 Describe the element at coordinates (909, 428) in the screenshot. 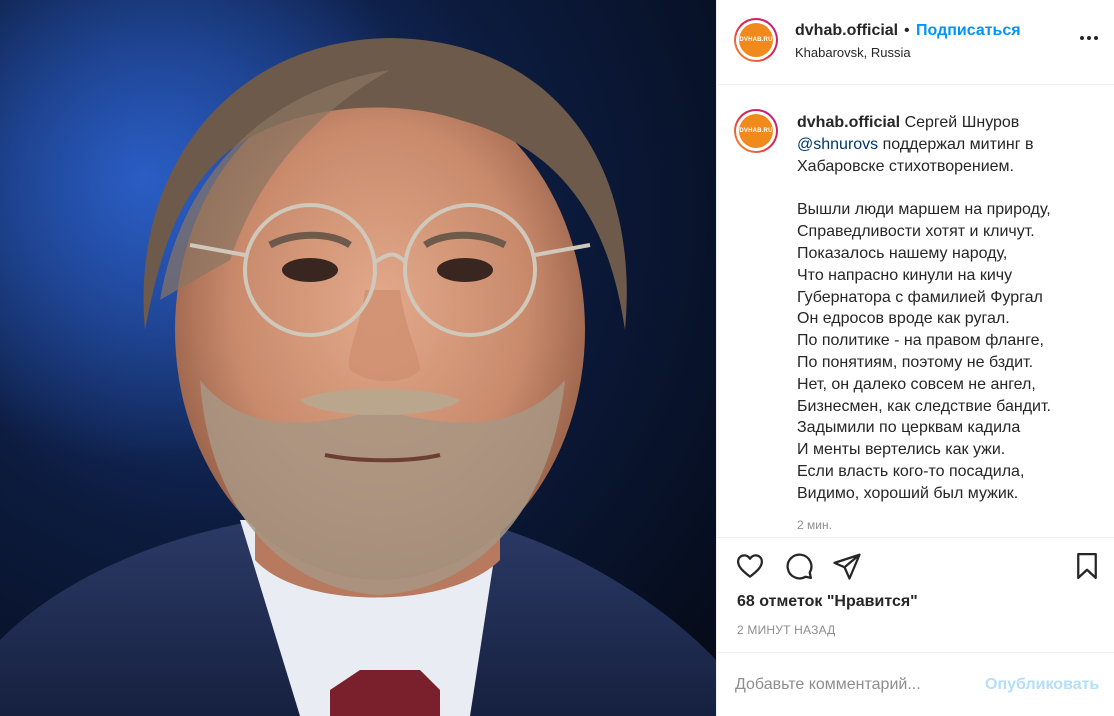

I see `poem-line: Задымили по церквам кадила` at that location.